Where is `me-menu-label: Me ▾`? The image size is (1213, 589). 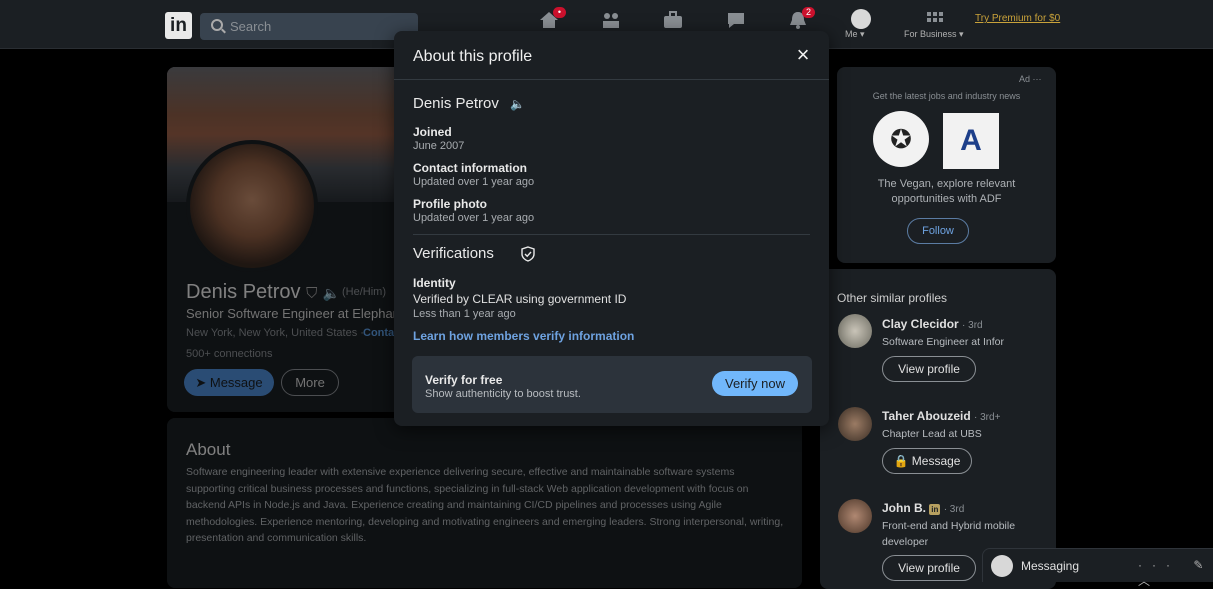 me-menu-label: Me ▾ is located at coordinates (855, 34).